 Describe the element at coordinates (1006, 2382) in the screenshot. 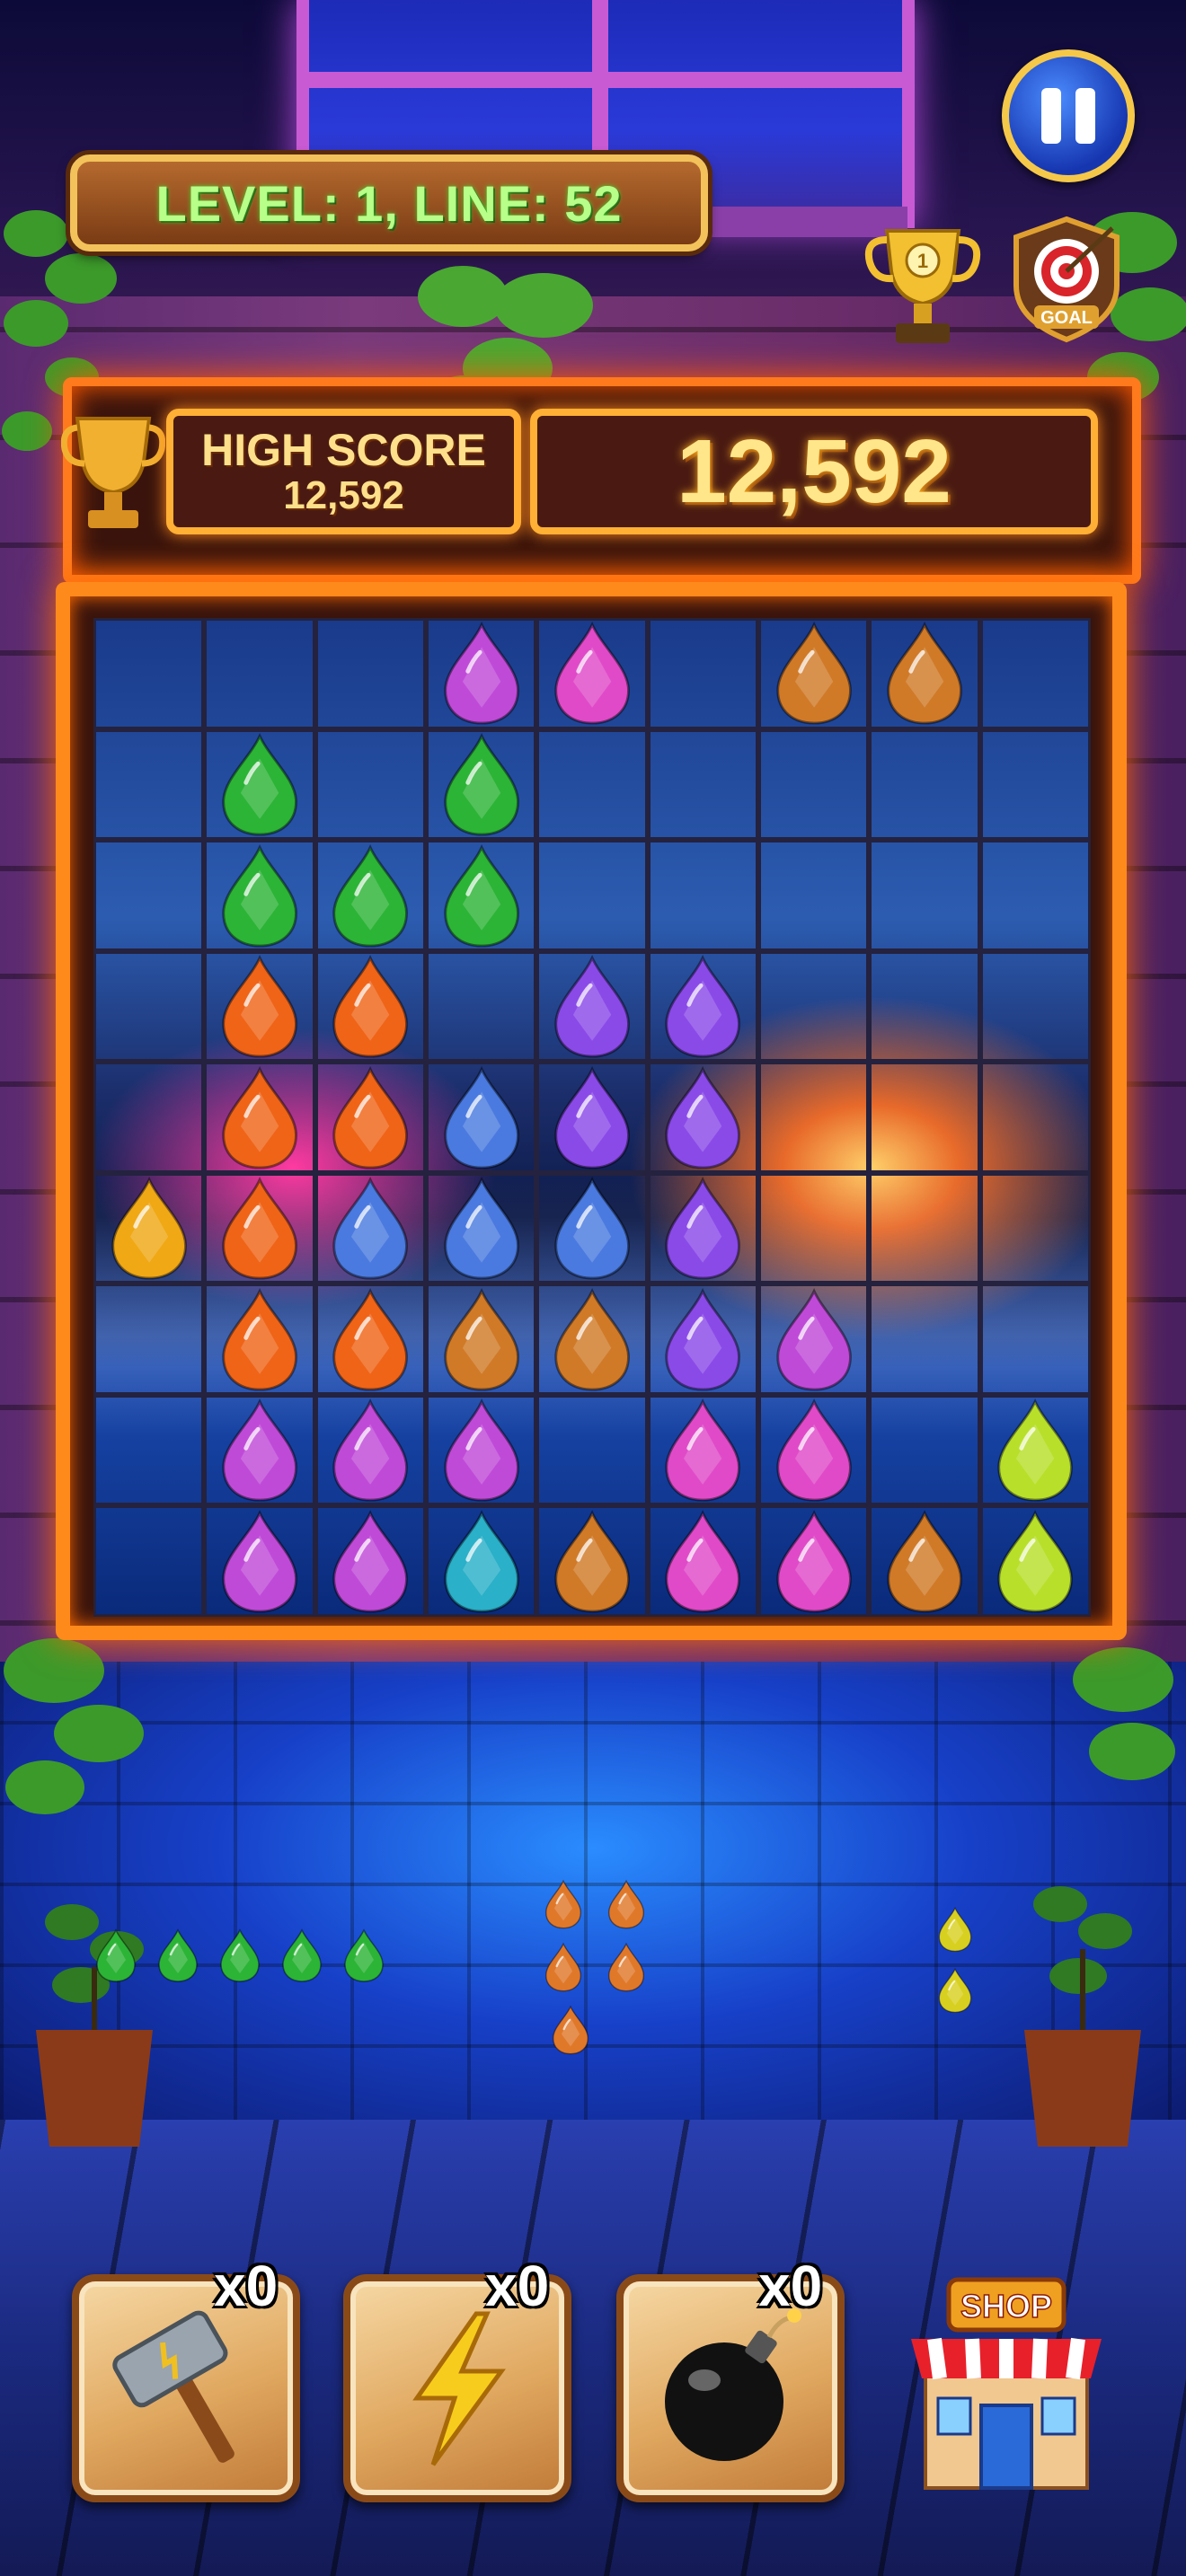

I see `shop-button: SHOP` at that location.